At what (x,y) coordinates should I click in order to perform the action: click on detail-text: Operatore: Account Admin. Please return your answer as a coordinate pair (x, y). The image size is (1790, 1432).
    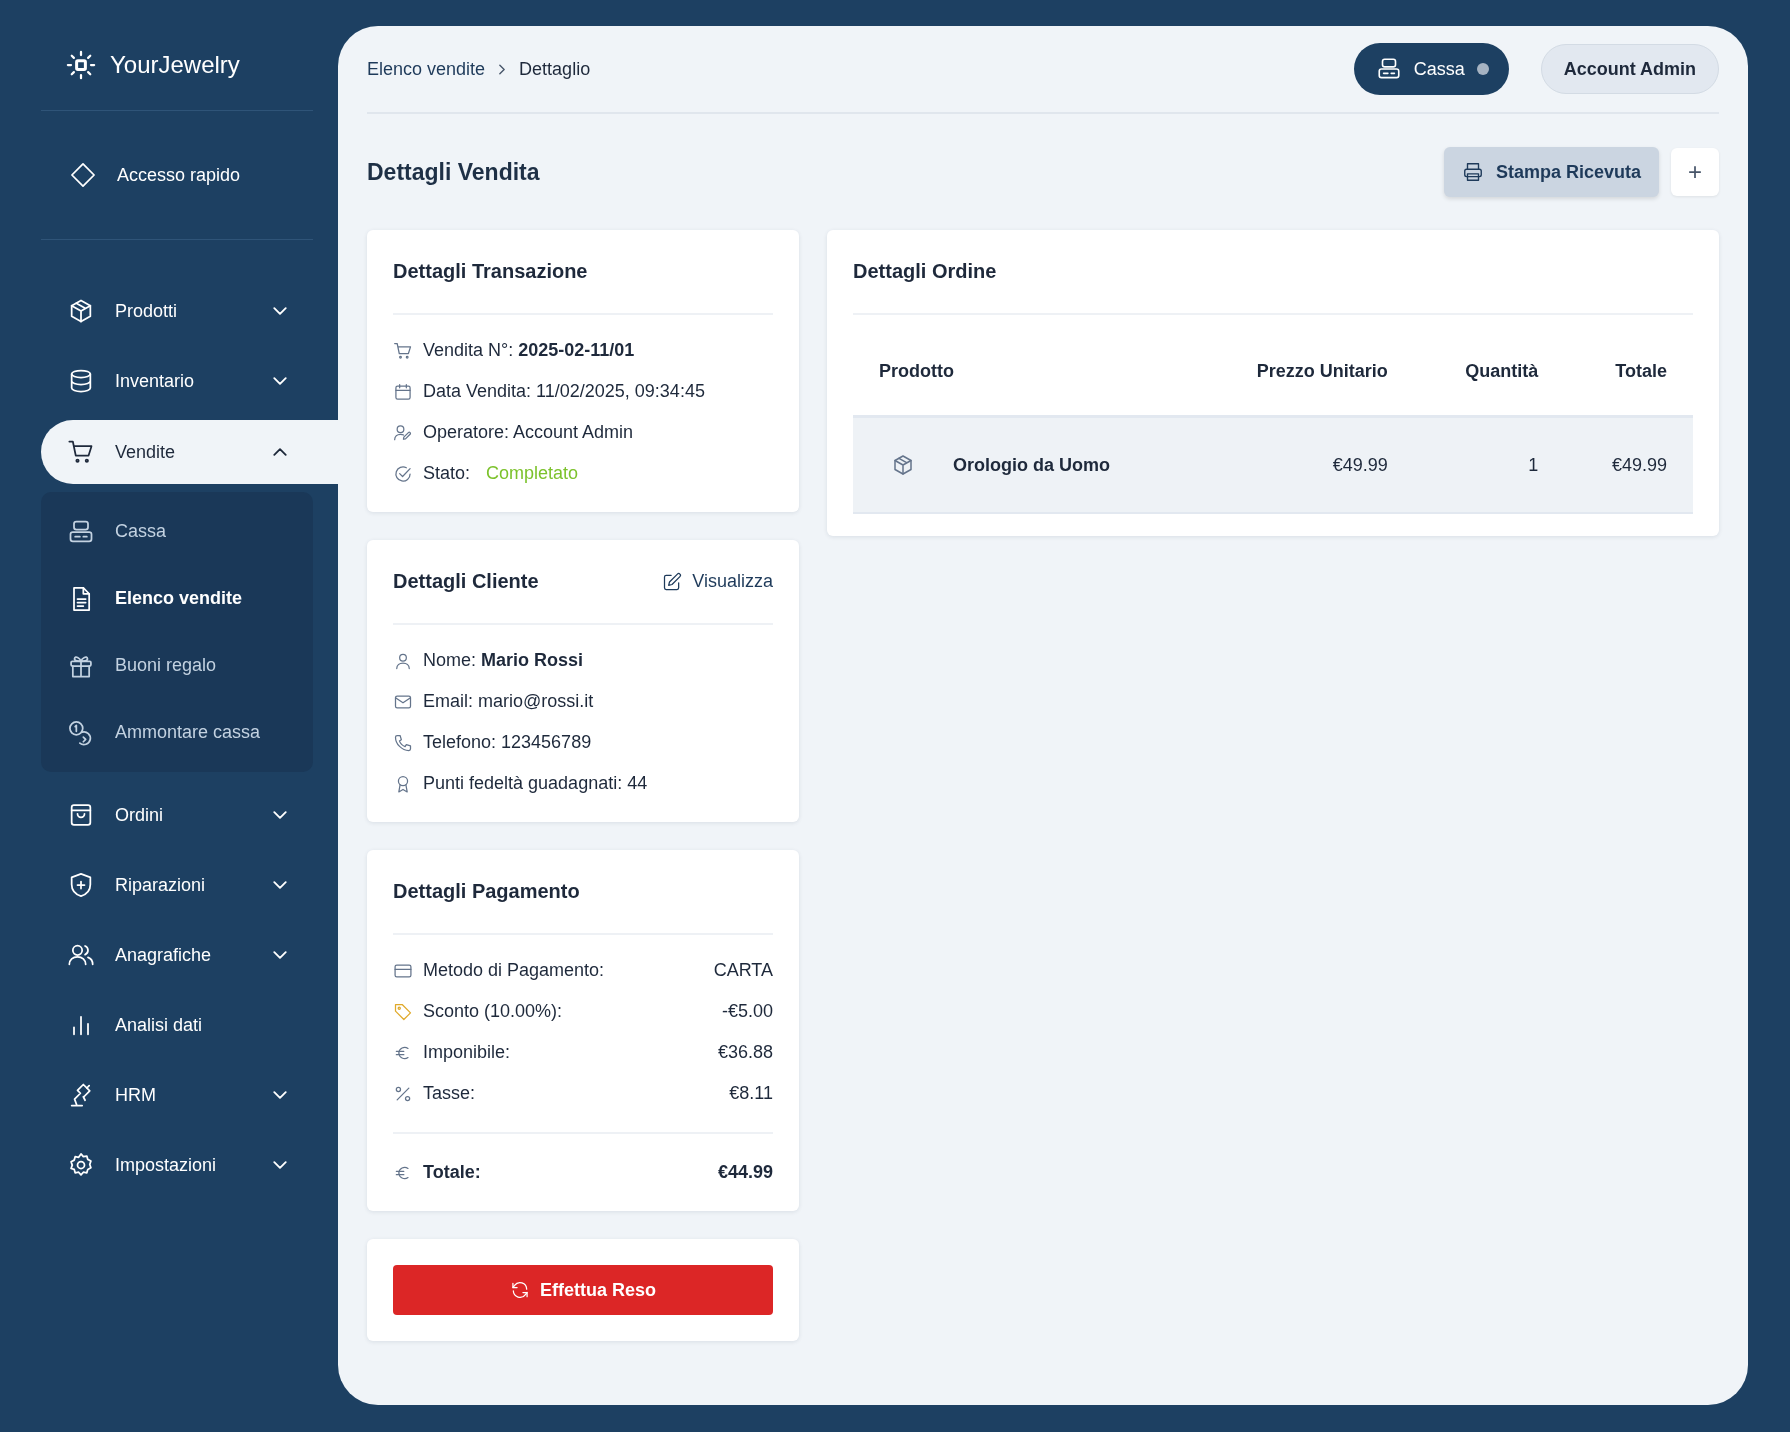
    Looking at the image, I should click on (528, 432).